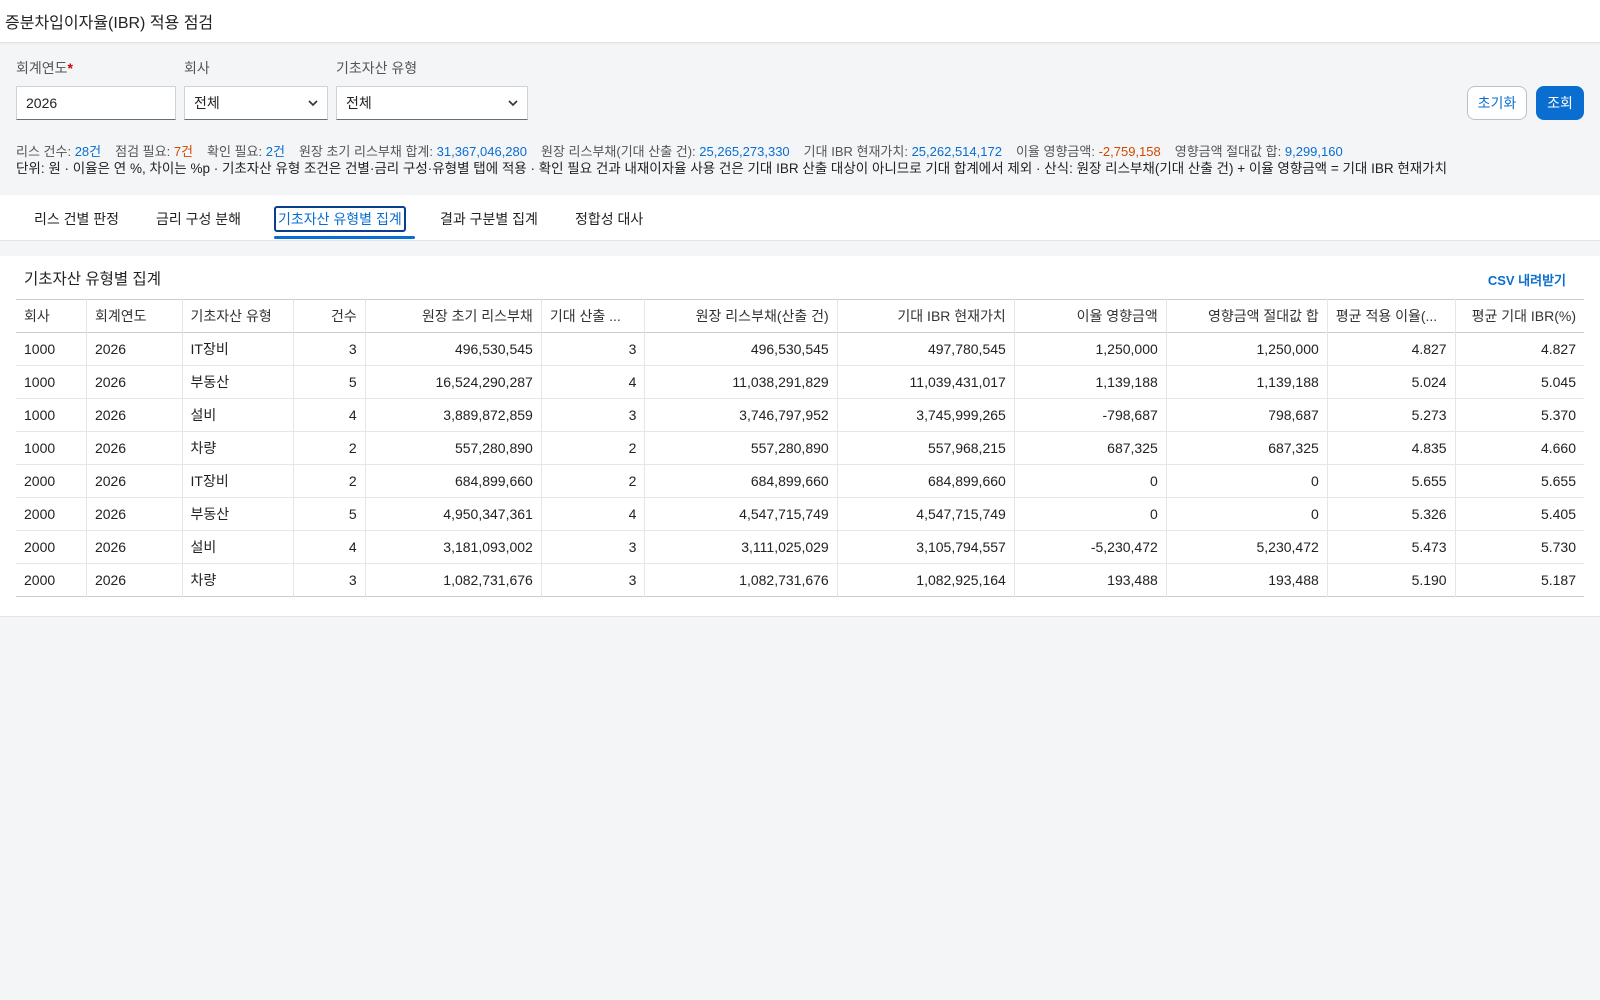  Describe the element at coordinates (42, 68) in the screenshot. I see `year-label-text: 회계연도` at that location.